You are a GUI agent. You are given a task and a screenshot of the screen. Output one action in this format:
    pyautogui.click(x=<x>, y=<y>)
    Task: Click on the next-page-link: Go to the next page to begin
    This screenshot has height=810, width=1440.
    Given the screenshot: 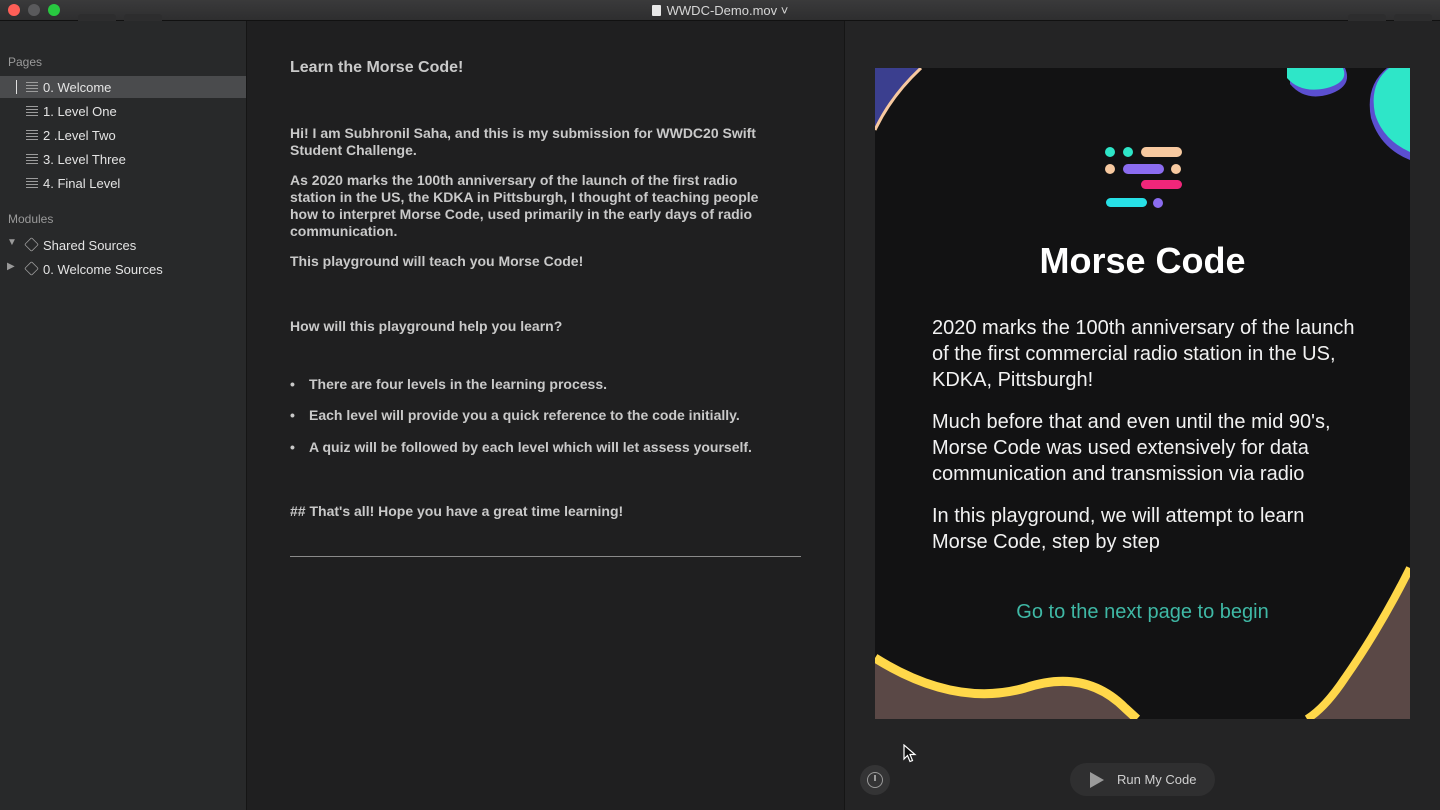 What is the action you would take?
    pyautogui.click(x=1142, y=612)
    